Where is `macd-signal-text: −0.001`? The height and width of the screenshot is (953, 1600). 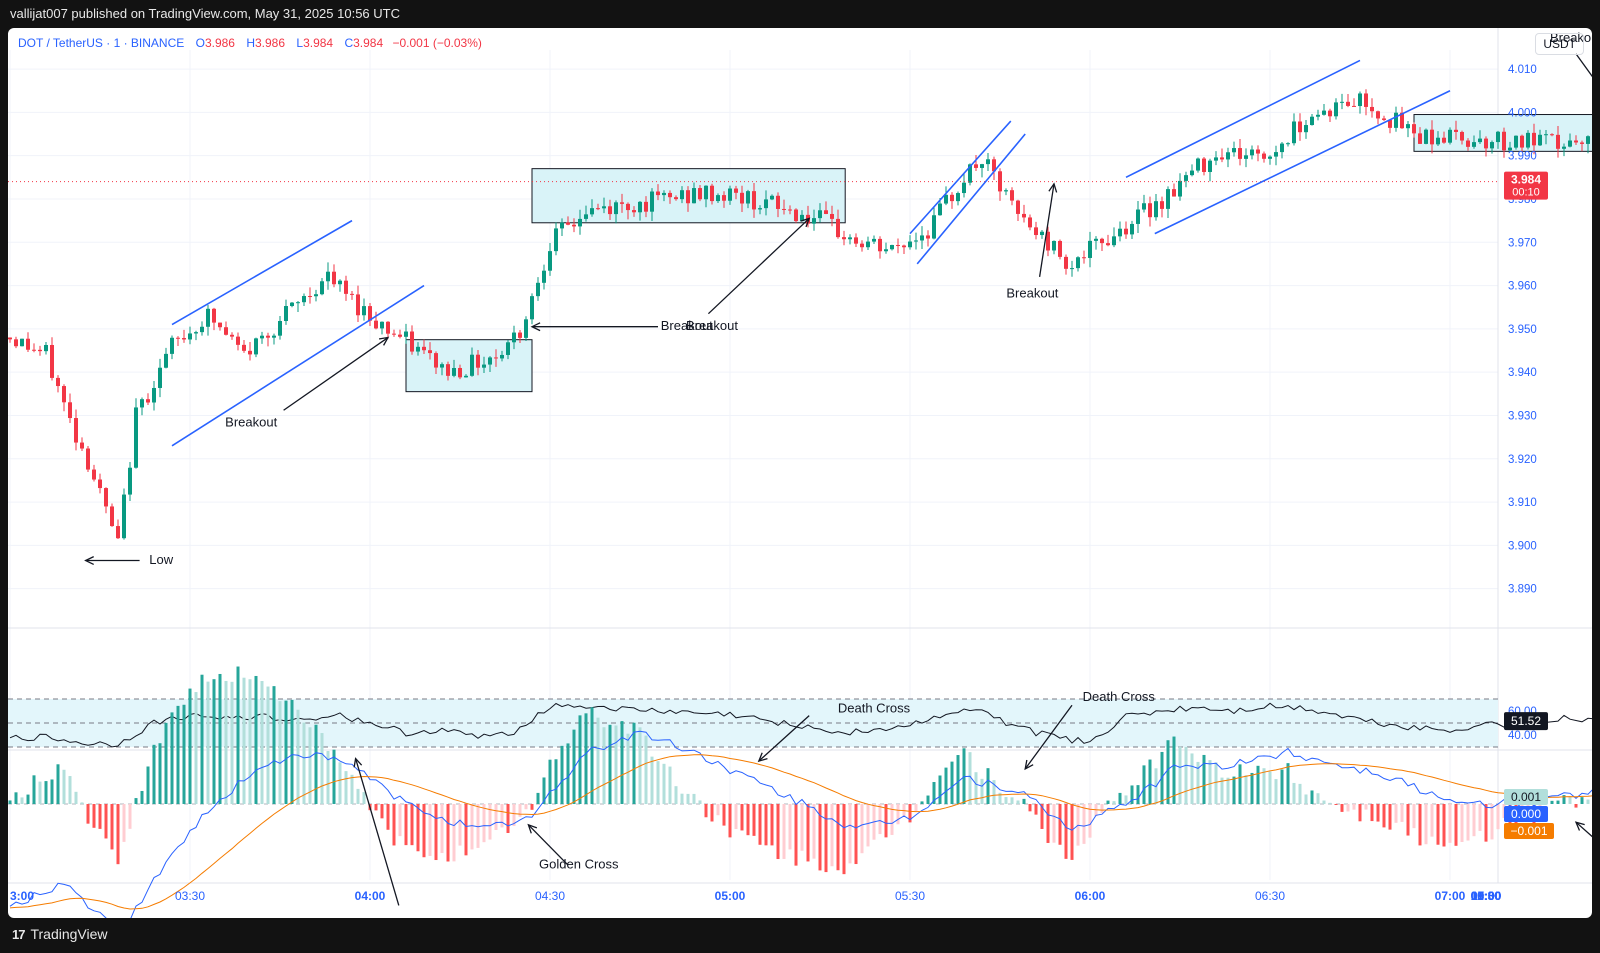 macd-signal-text: −0.001 is located at coordinates (1528, 831).